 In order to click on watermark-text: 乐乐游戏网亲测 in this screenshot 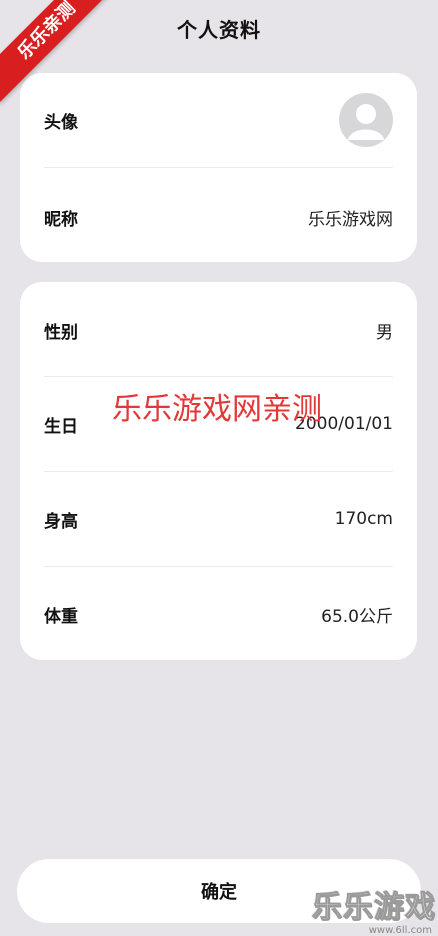, I will do `click(217, 409)`.